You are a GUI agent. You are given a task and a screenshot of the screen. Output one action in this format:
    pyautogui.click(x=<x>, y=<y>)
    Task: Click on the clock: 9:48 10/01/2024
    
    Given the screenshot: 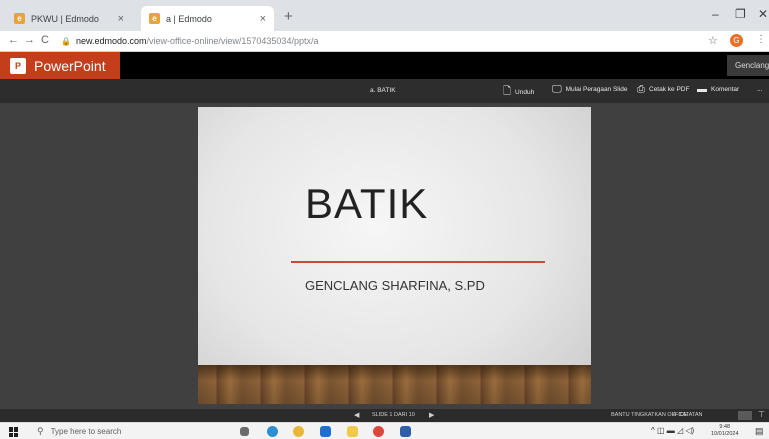 What is the action you would take?
    pyautogui.click(x=725, y=431)
    